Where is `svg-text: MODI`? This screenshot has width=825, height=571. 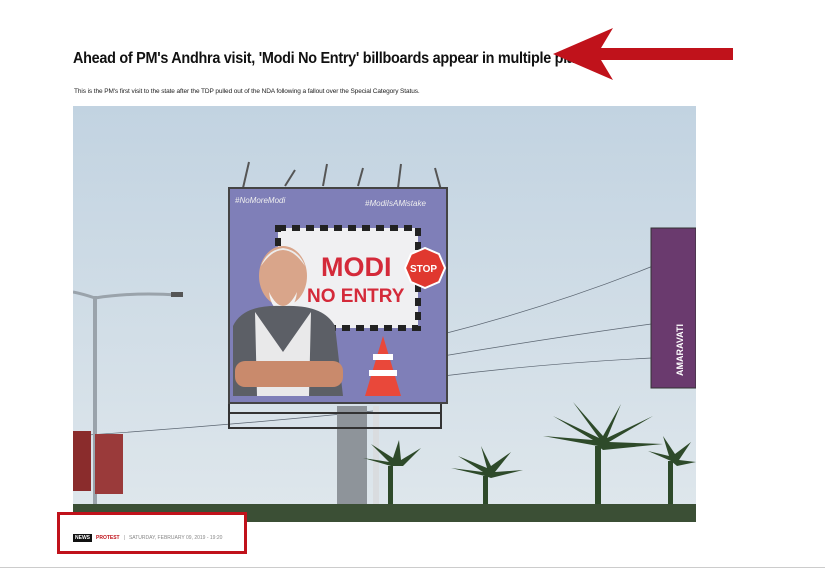
svg-text: MODI is located at coordinates (356, 267).